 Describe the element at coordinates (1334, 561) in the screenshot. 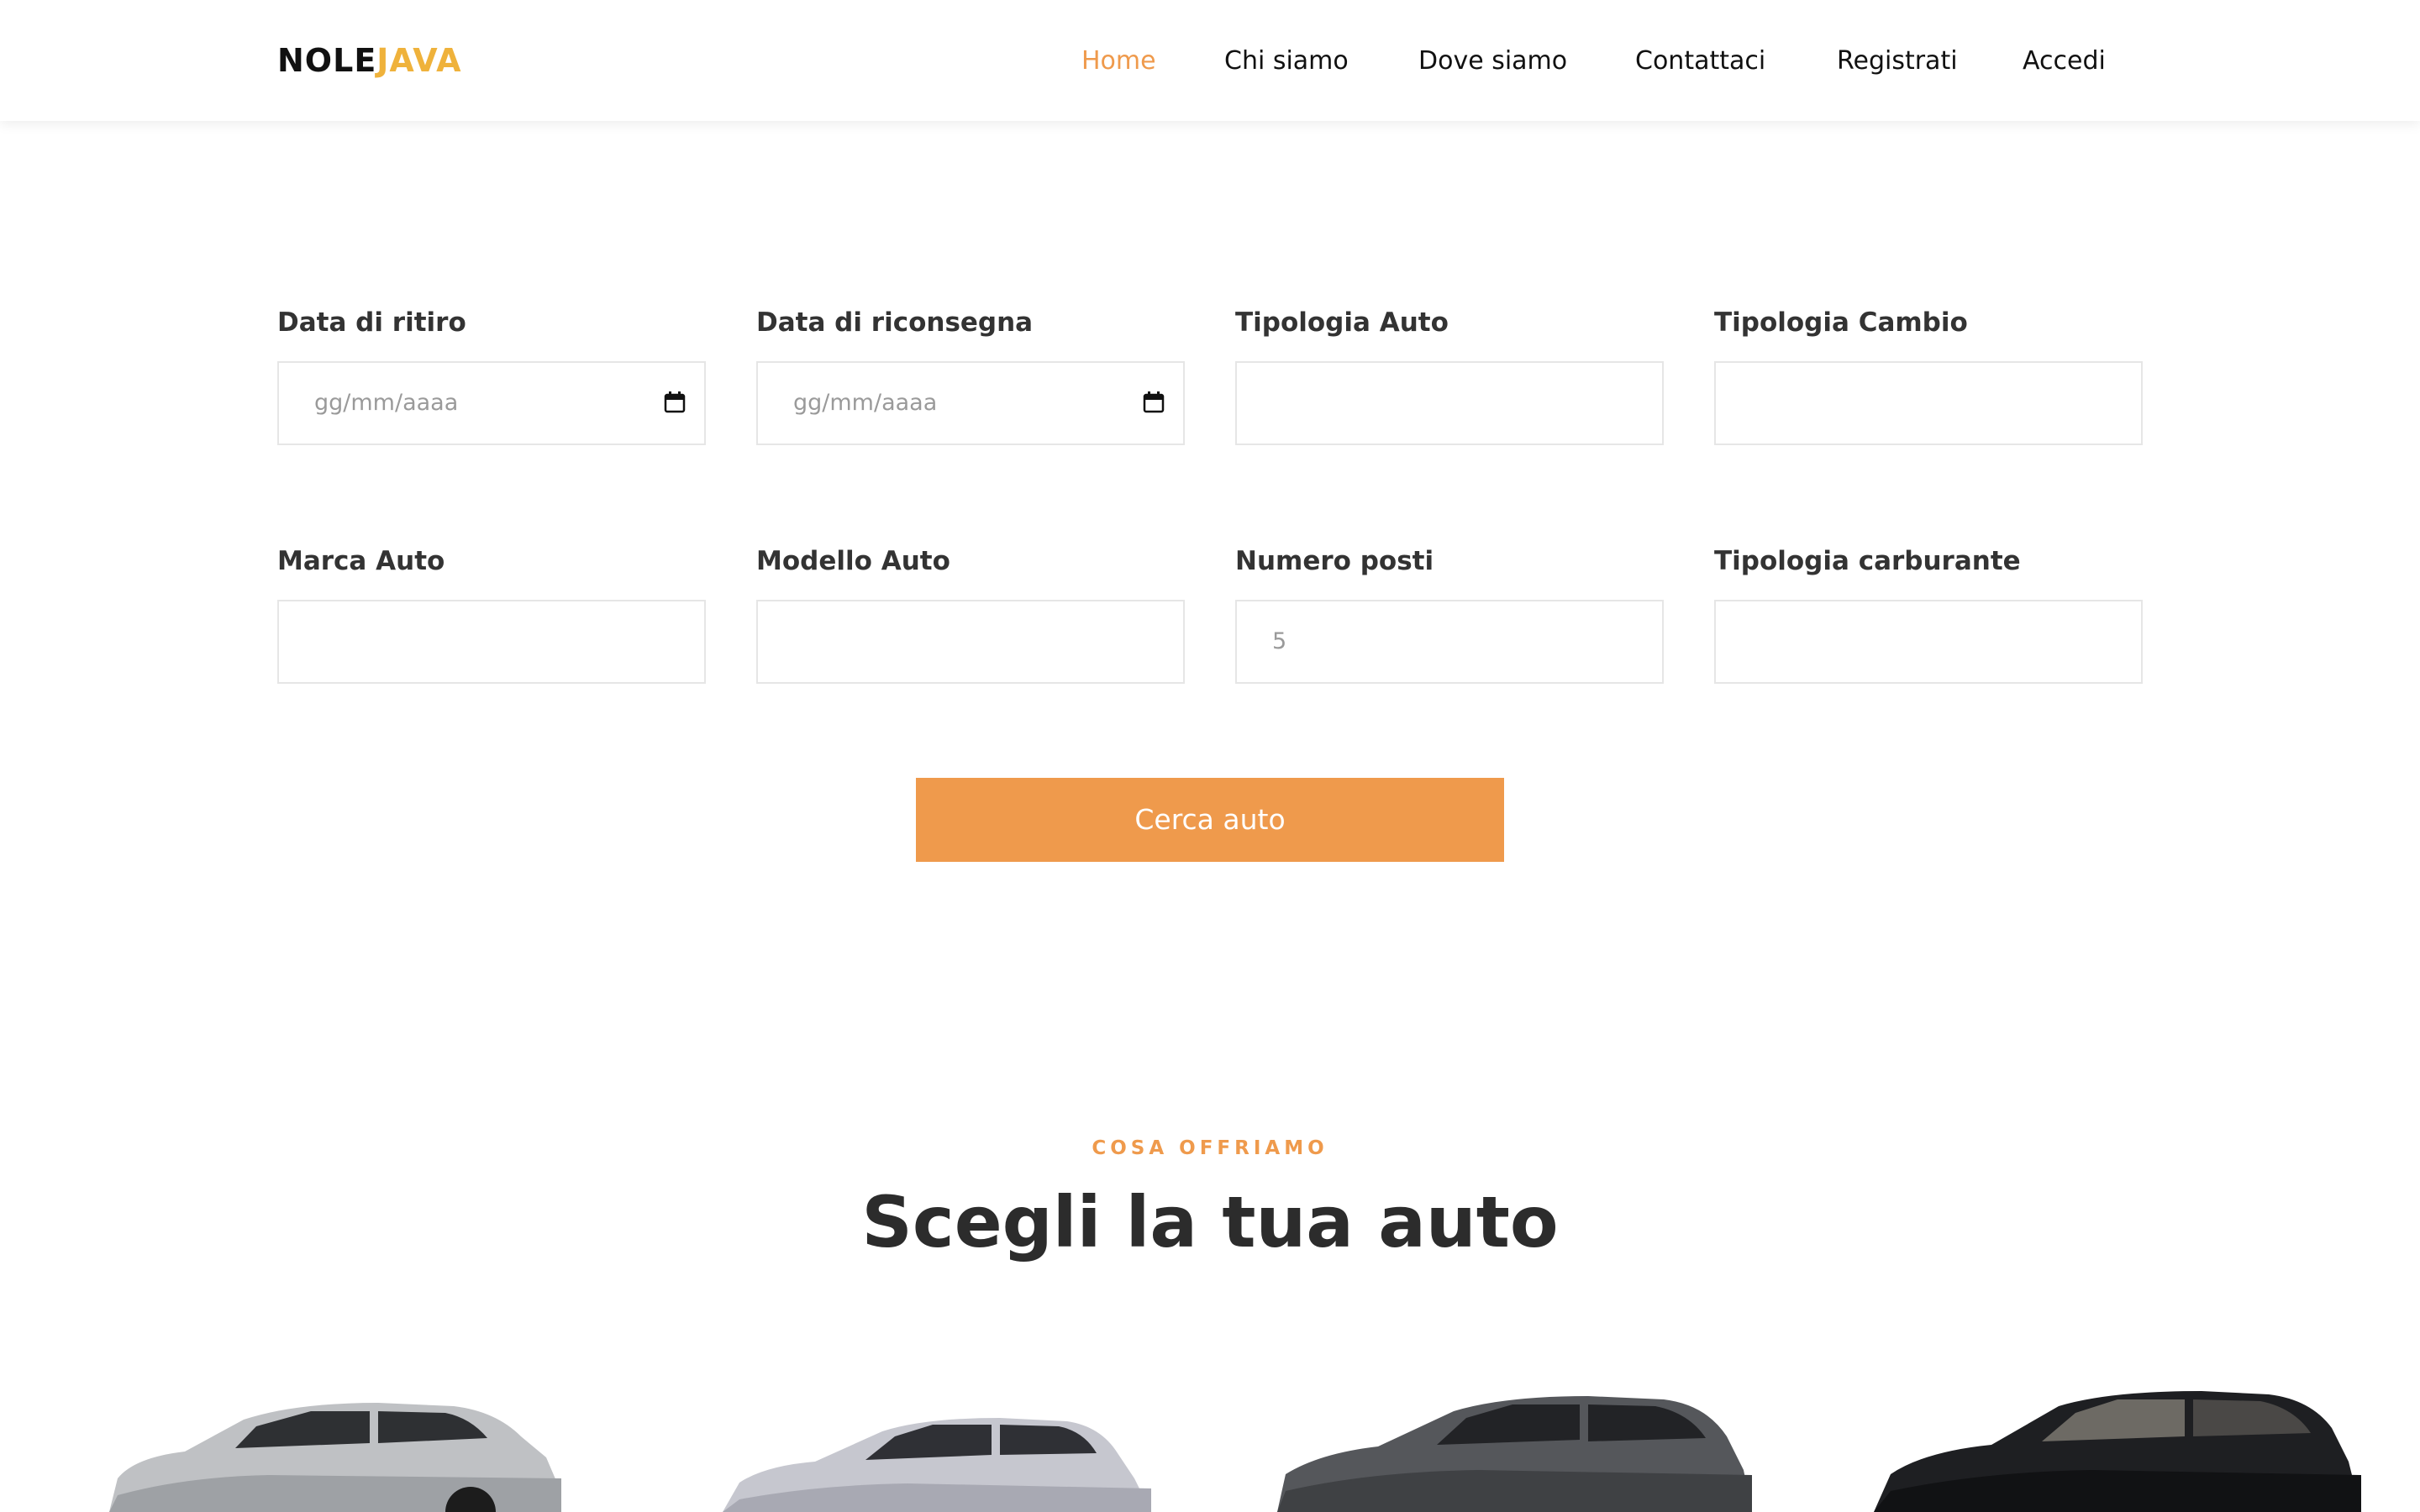

I see `seats-label: Numero posti` at that location.